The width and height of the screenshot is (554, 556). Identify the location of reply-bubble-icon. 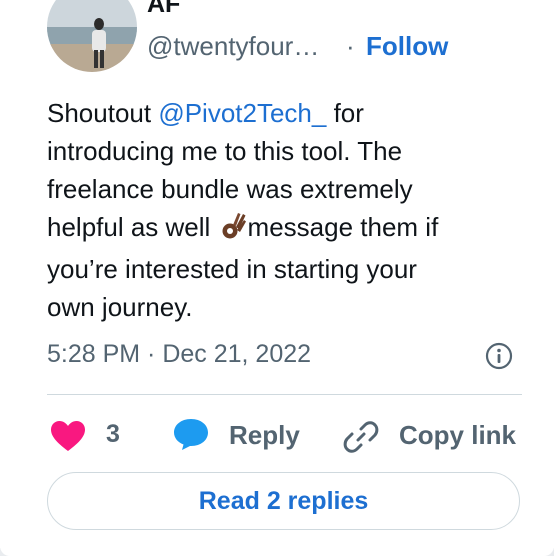
(191, 436).